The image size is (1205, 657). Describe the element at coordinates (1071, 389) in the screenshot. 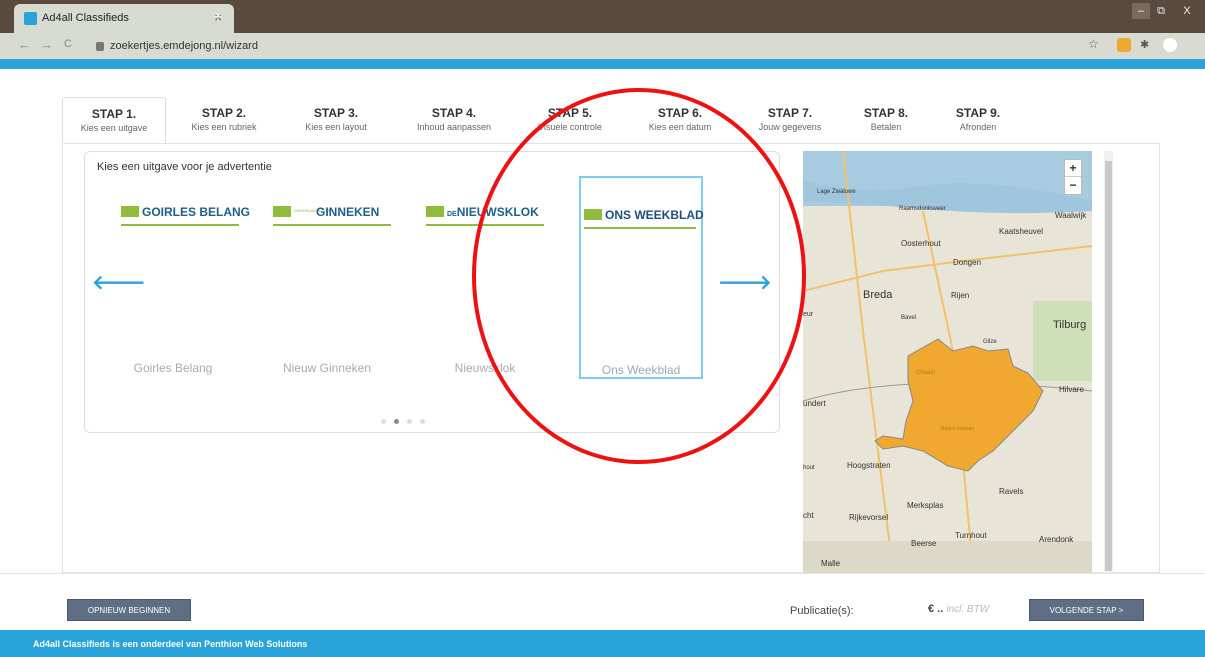

I see `map-label: Hilvare` at that location.